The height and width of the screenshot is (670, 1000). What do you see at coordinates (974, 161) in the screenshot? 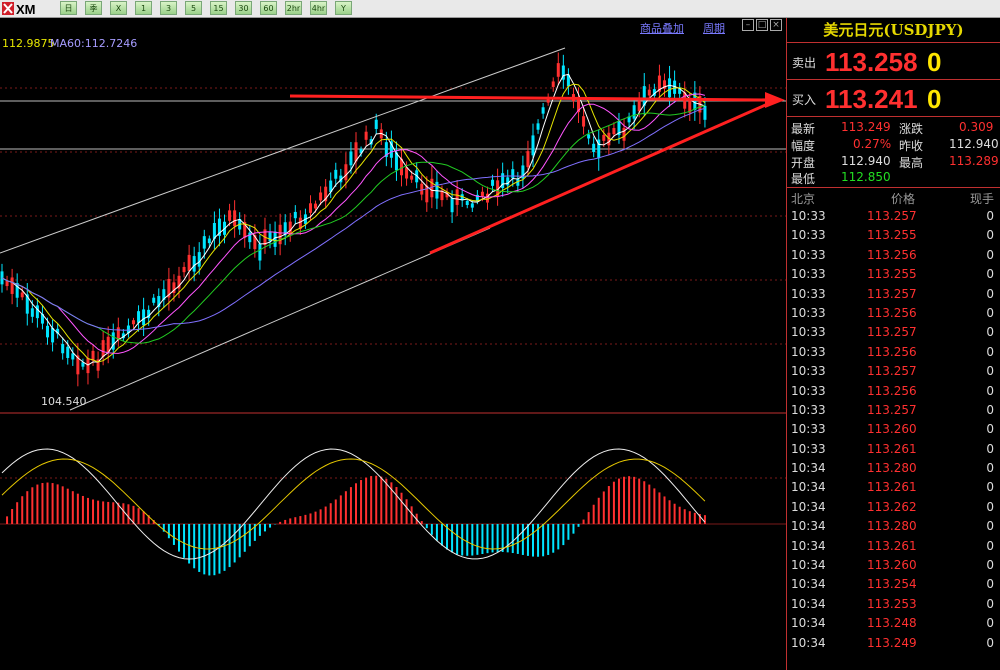
I see `high-value: 113.289` at bounding box center [974, 161].